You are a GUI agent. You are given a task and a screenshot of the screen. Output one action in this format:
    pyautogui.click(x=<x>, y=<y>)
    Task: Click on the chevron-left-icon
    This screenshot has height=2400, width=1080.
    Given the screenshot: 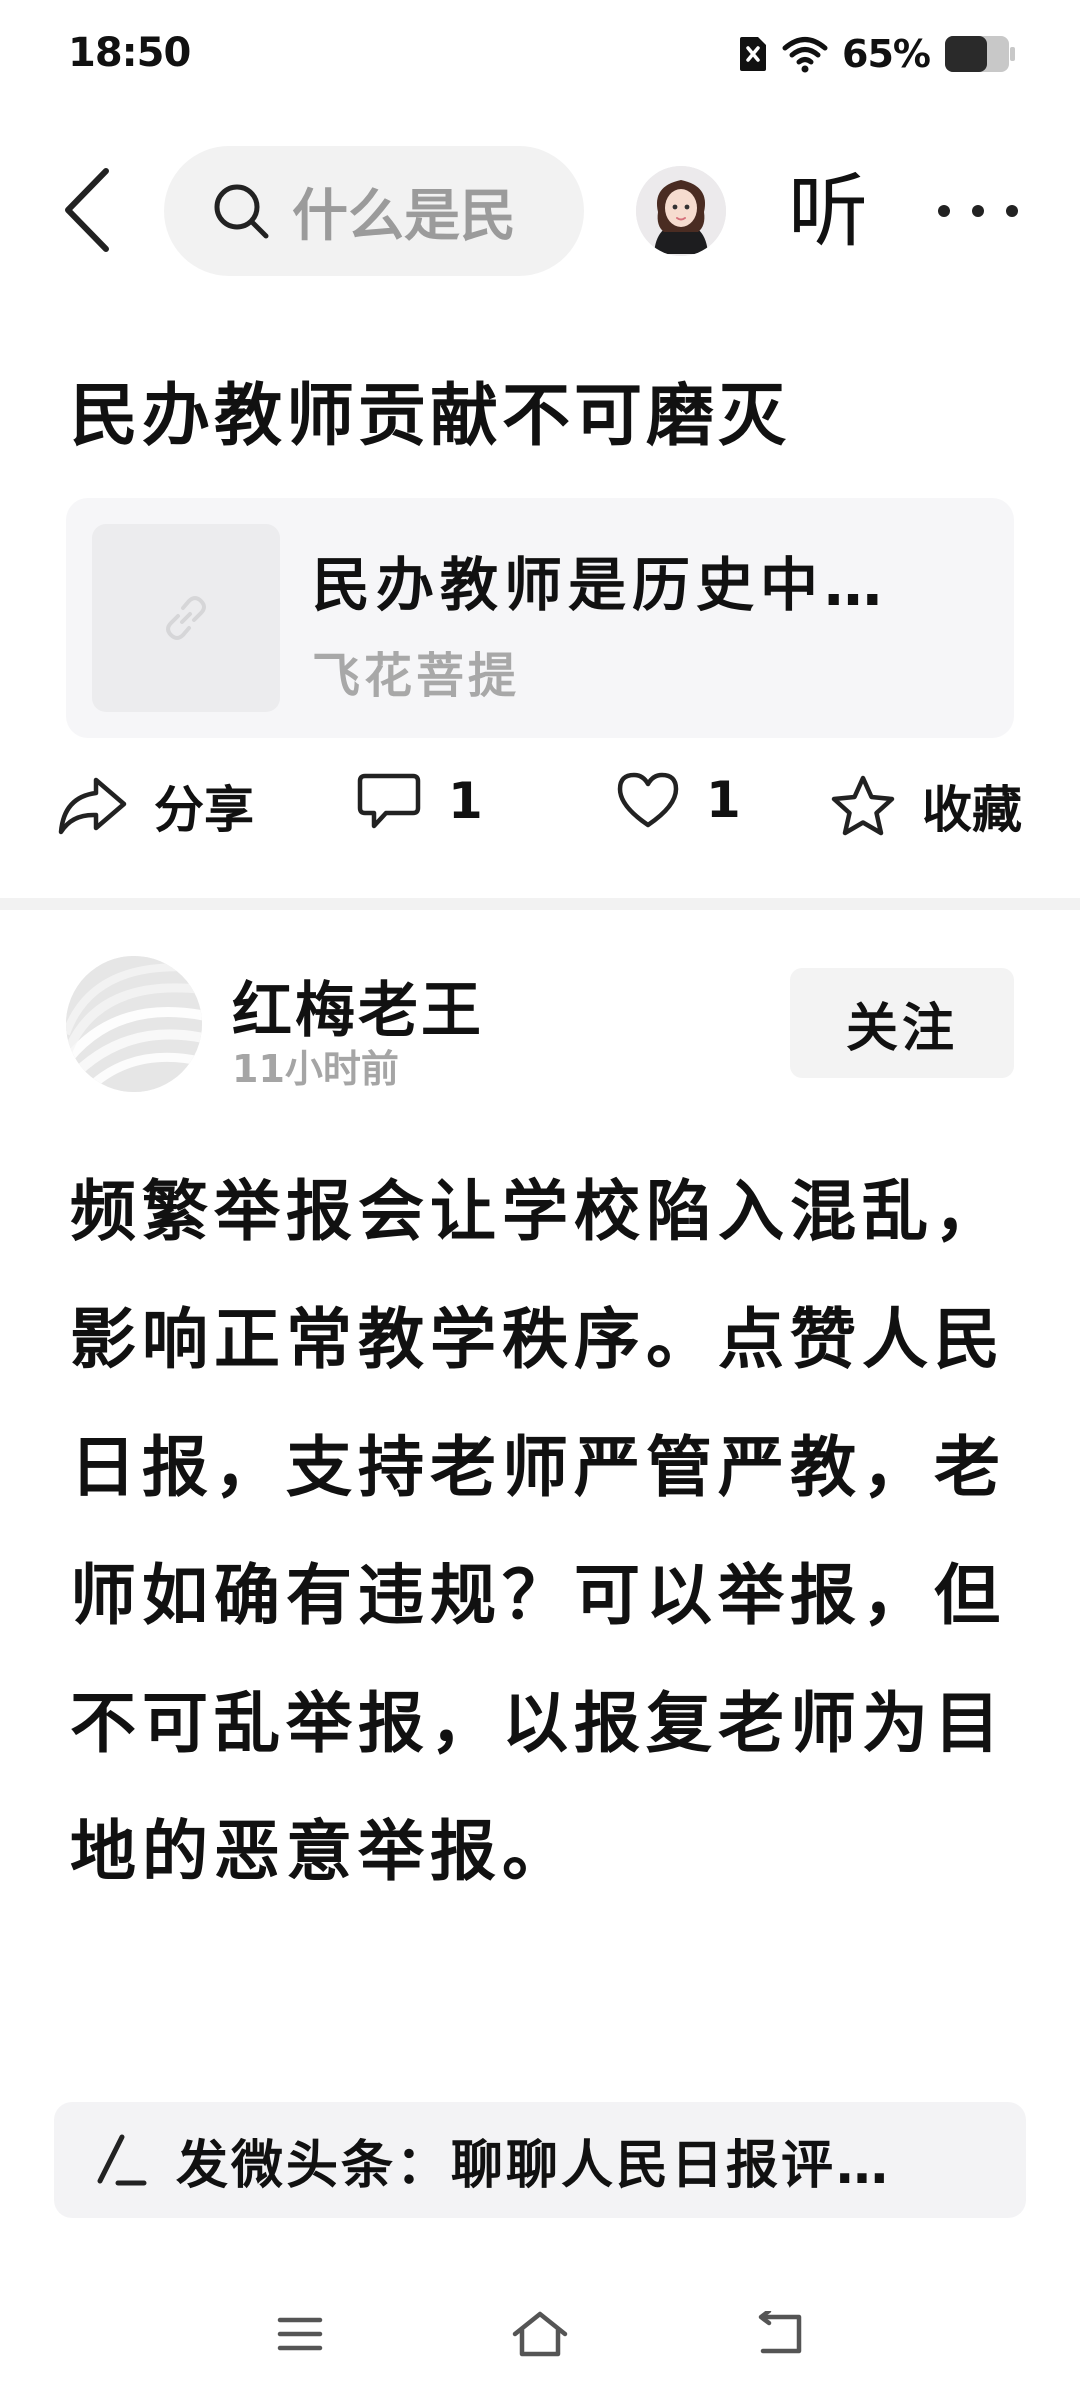 What is the action you would take?
    pyautogui.click(x=87, y=210)
    